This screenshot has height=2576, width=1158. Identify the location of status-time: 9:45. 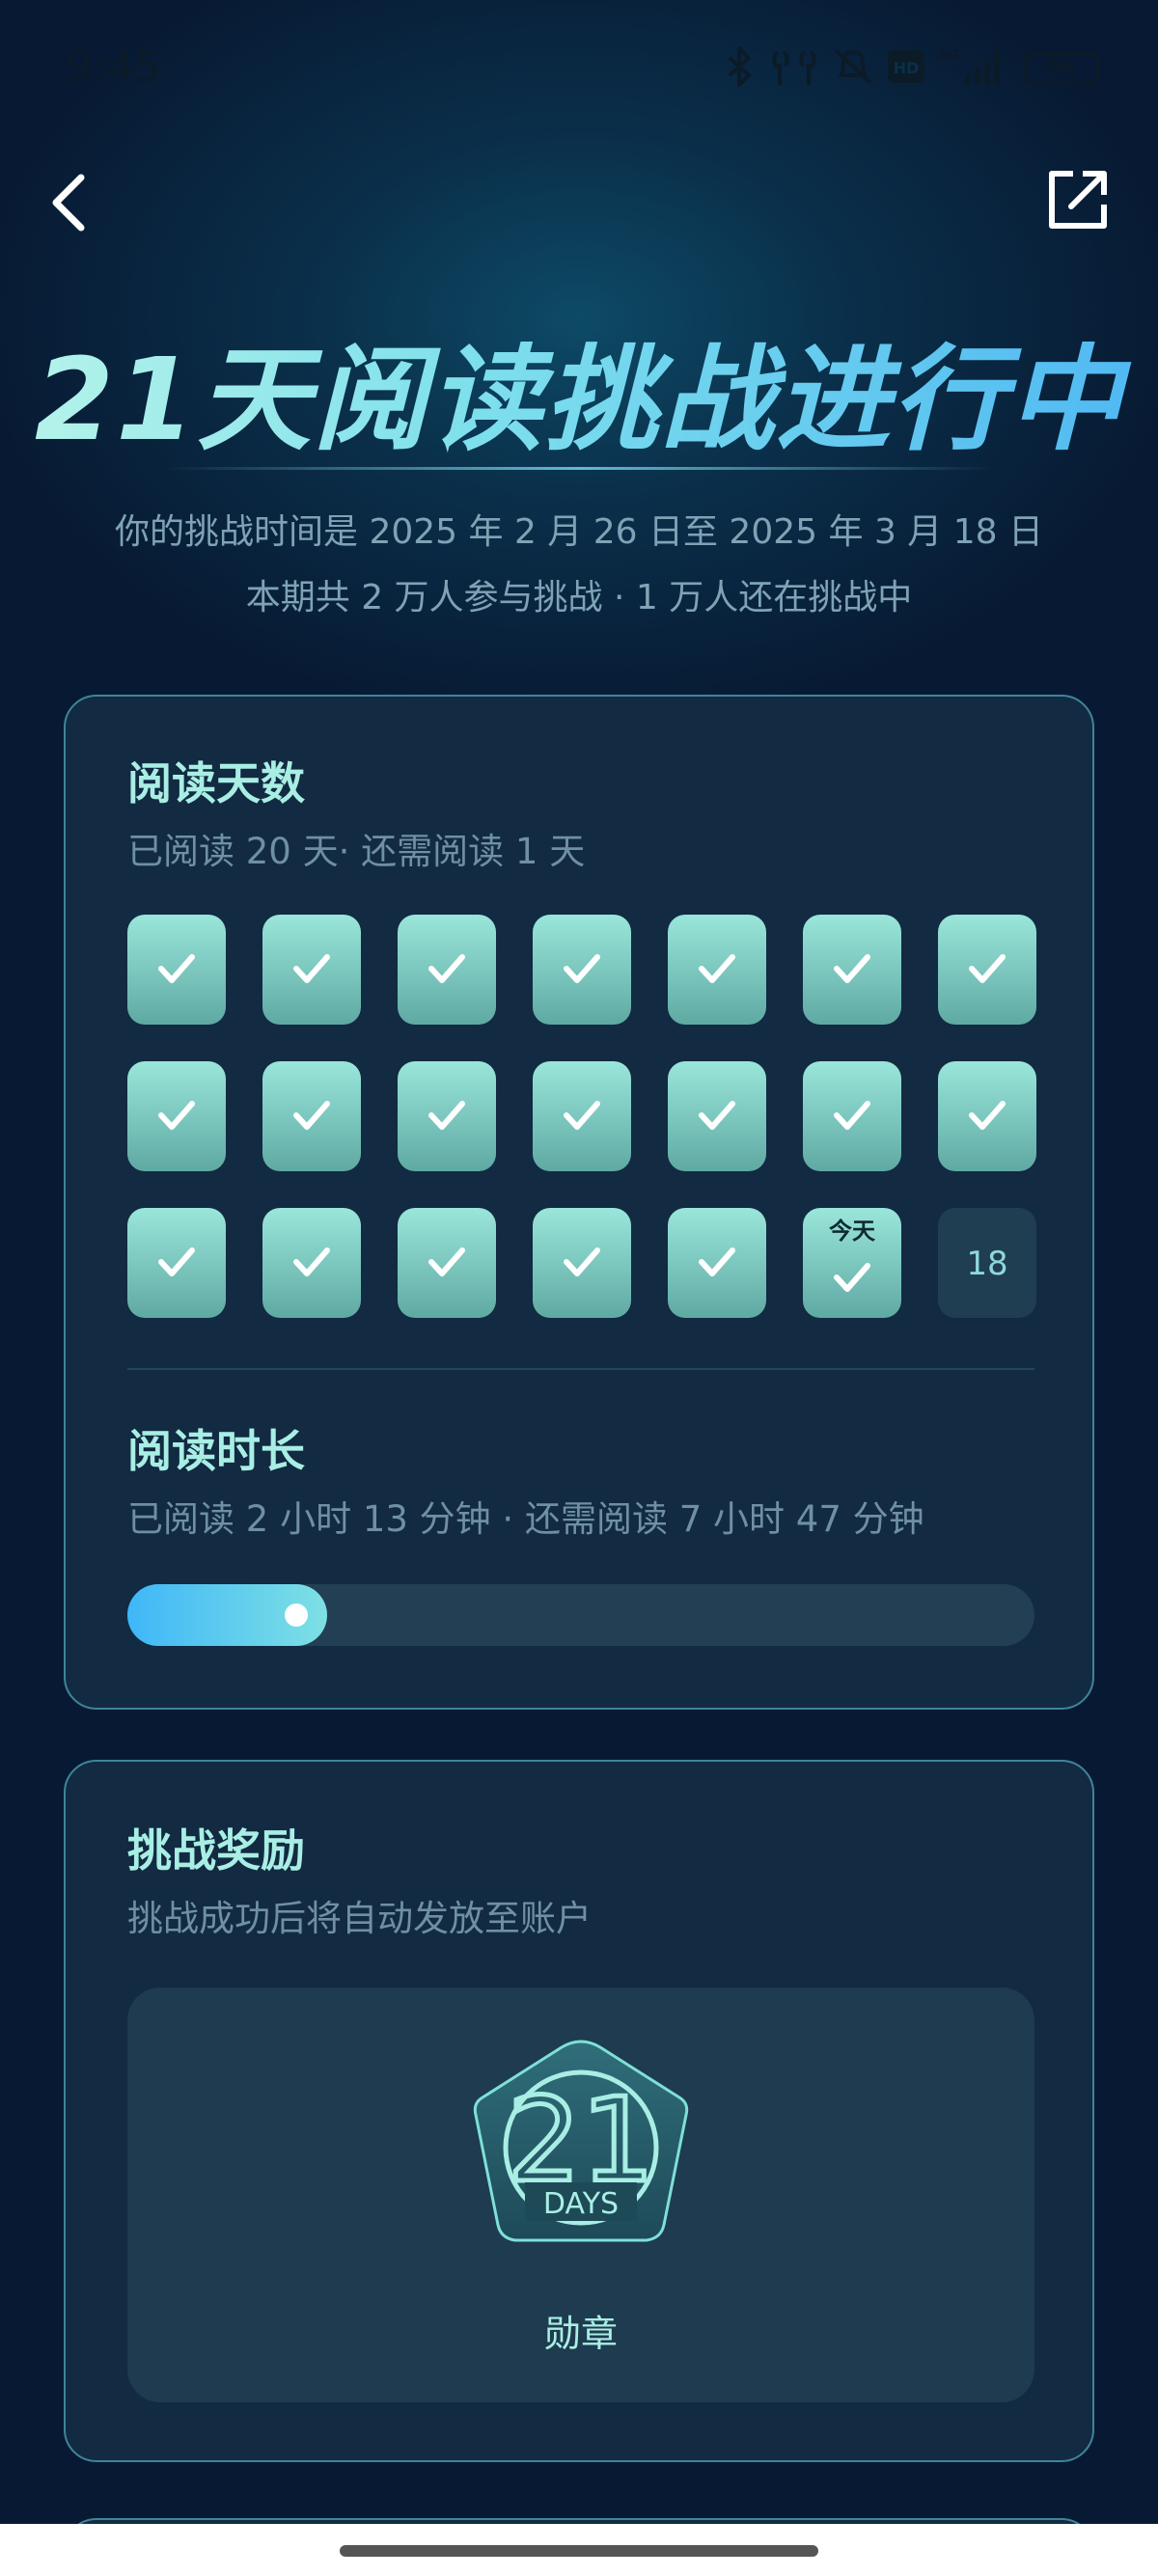
(113, 67).